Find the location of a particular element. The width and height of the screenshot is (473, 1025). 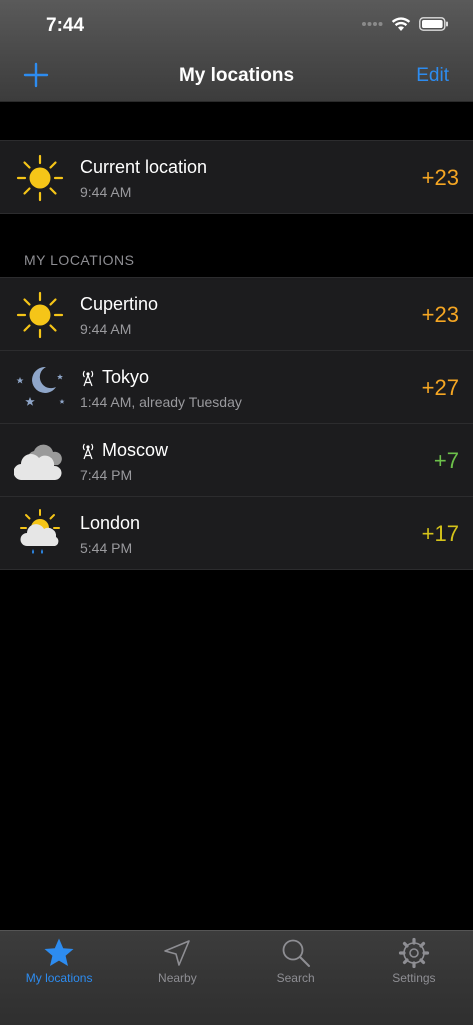

location-time: 1:44 AM, already Tuesday is located at coordinates (161, 402).